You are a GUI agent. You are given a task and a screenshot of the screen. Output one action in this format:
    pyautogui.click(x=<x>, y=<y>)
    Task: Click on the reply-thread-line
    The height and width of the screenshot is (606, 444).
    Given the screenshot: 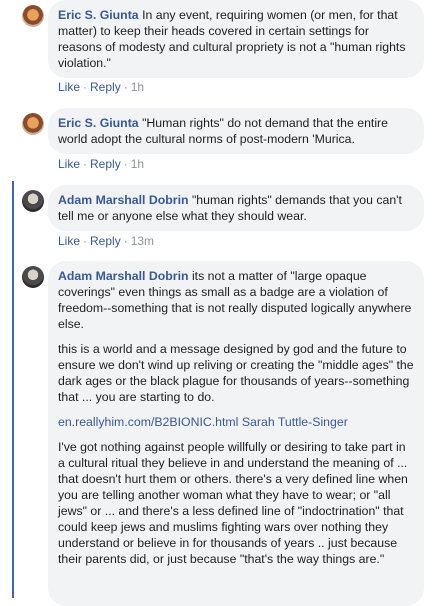 What is the action you would take?
    pyautogui.click(x=13, y=389)
    